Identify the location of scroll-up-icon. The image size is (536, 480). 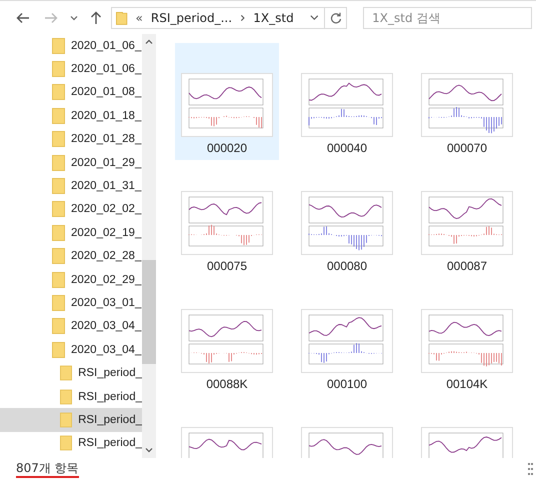
(149, 42).